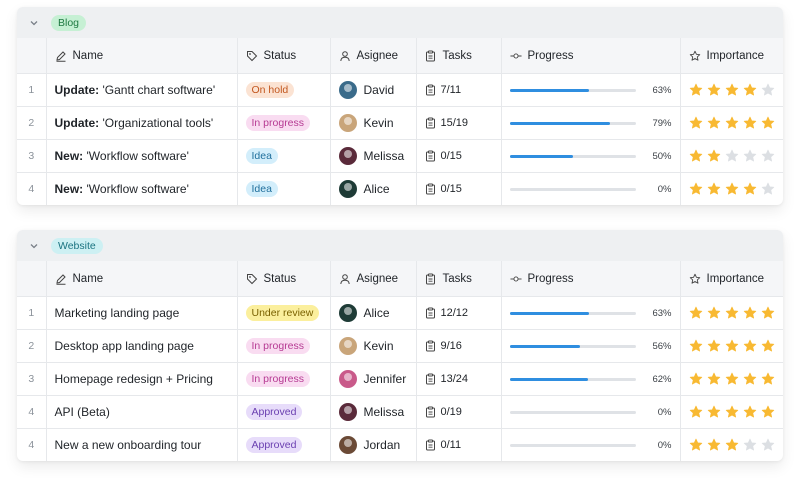 This screenshot has width=800, height=492. Describe the element at coordinates (284, 313) in the screenshot. I see `status-cell: Under review` at that location.